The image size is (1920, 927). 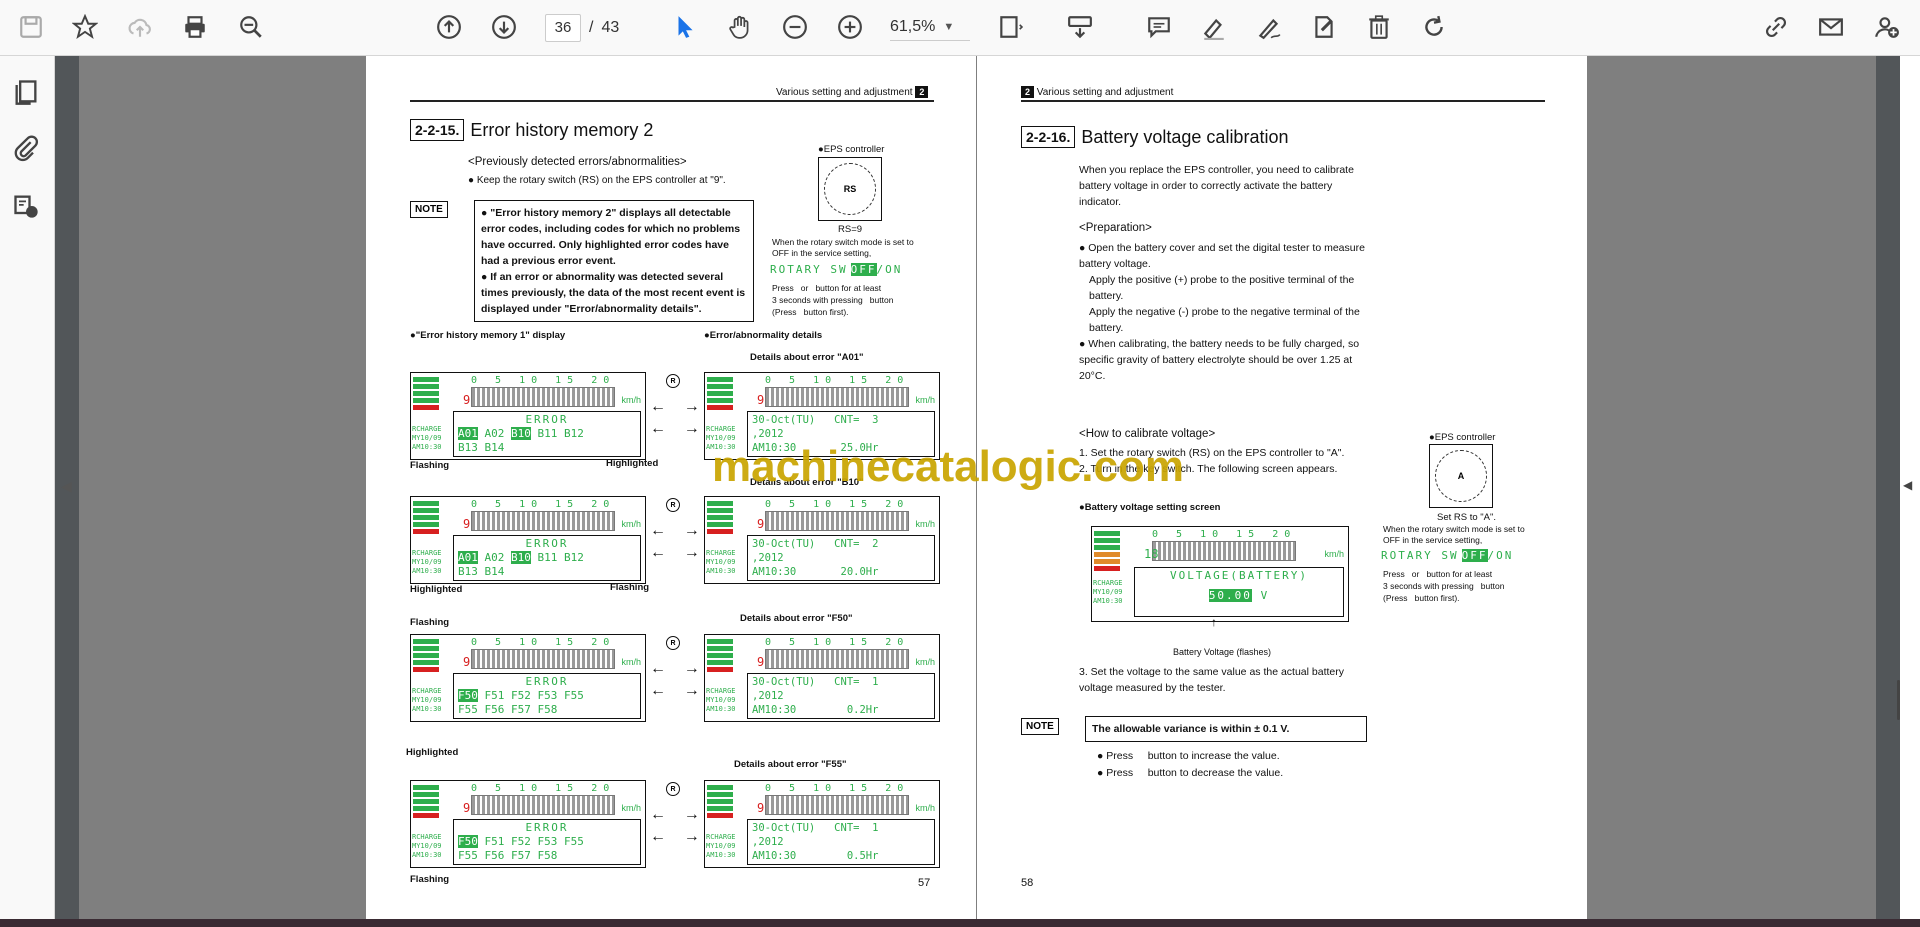 What do you see at coordinates (796, 618) in the screenshot?
I see `details-f50-title: Details about error "F50"` at bounding box center [796, 618].